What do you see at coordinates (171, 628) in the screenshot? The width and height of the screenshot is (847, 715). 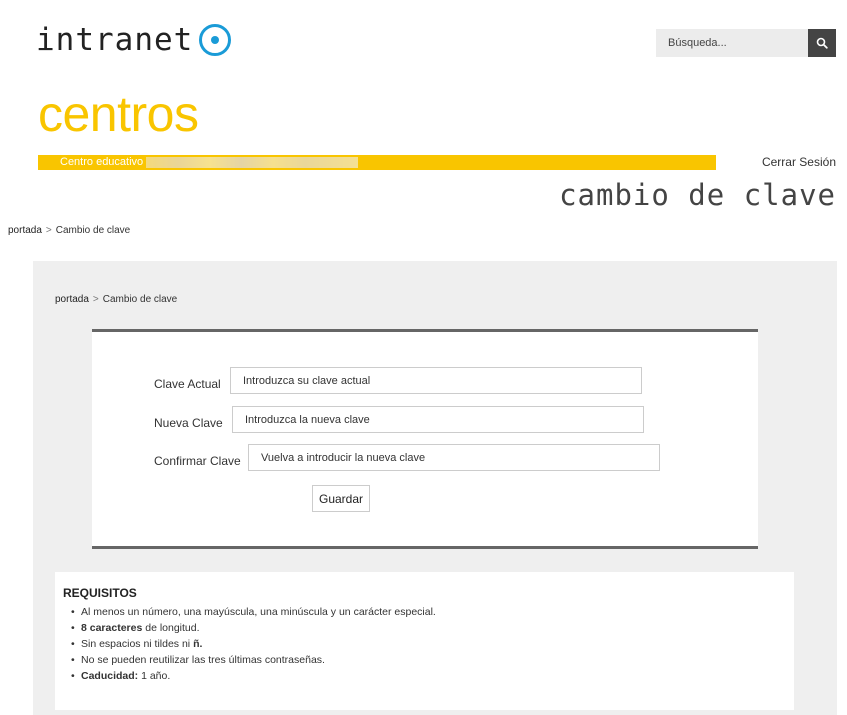 I see `requirement-text: de longitud.` at bounding box center [171, 628].